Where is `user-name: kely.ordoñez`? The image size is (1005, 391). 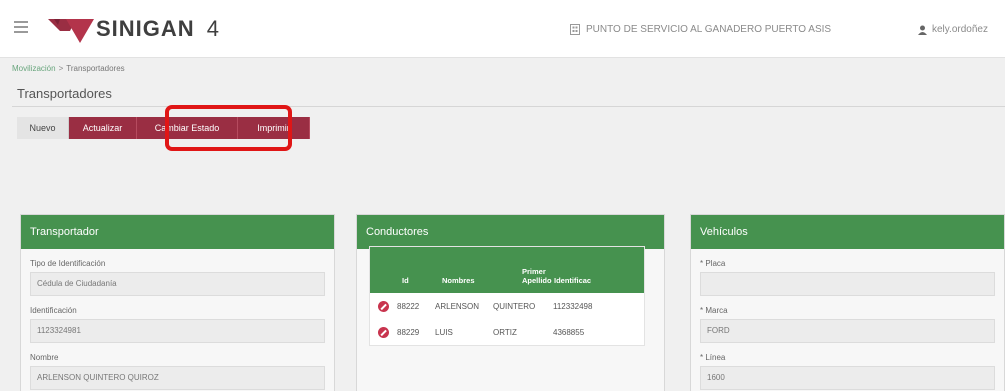
user-name: kely.ordoñez is located at coordinates (960, 29).